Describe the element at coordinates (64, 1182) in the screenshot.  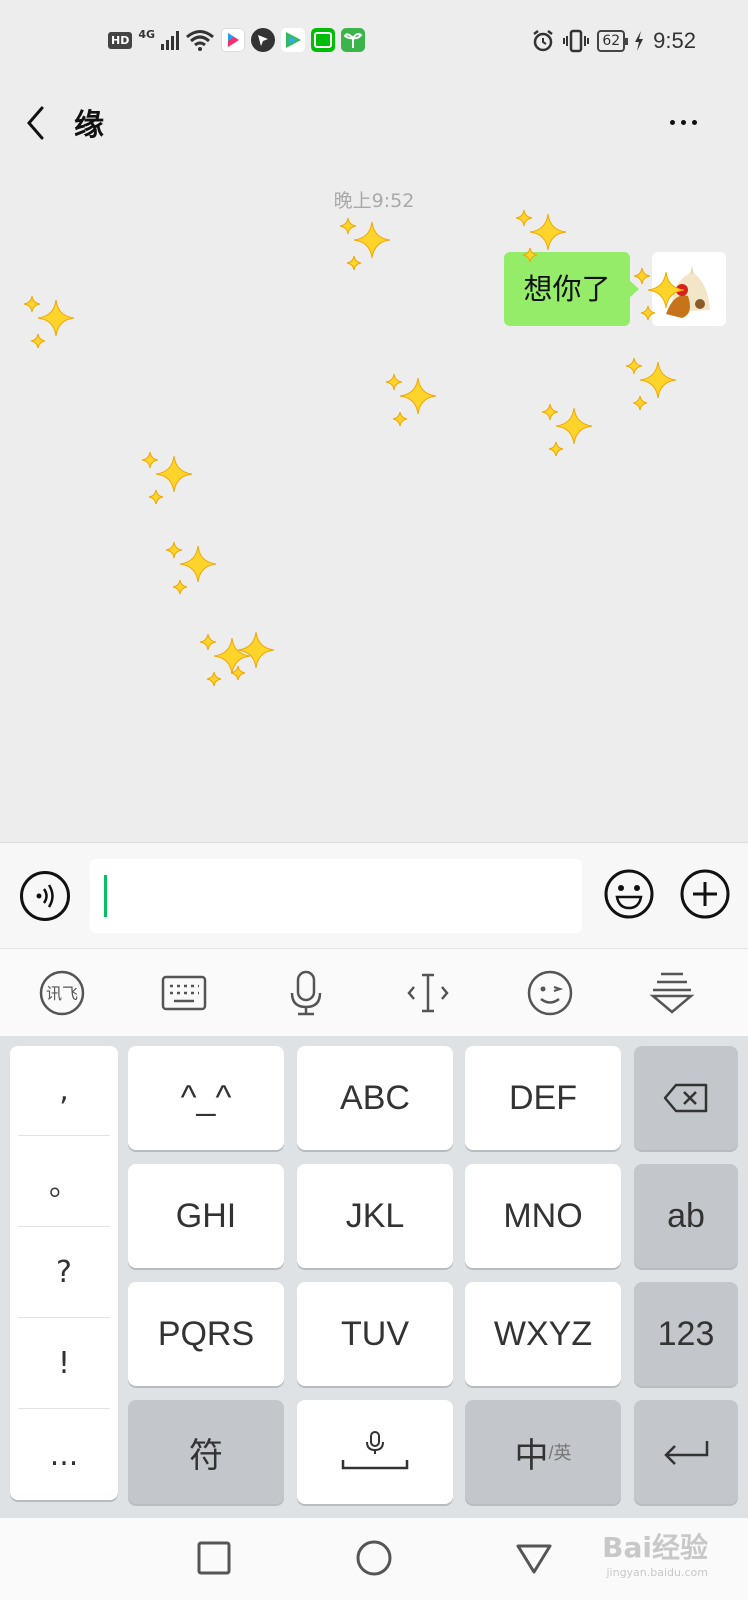
I see `punct-key: 。` at that location.